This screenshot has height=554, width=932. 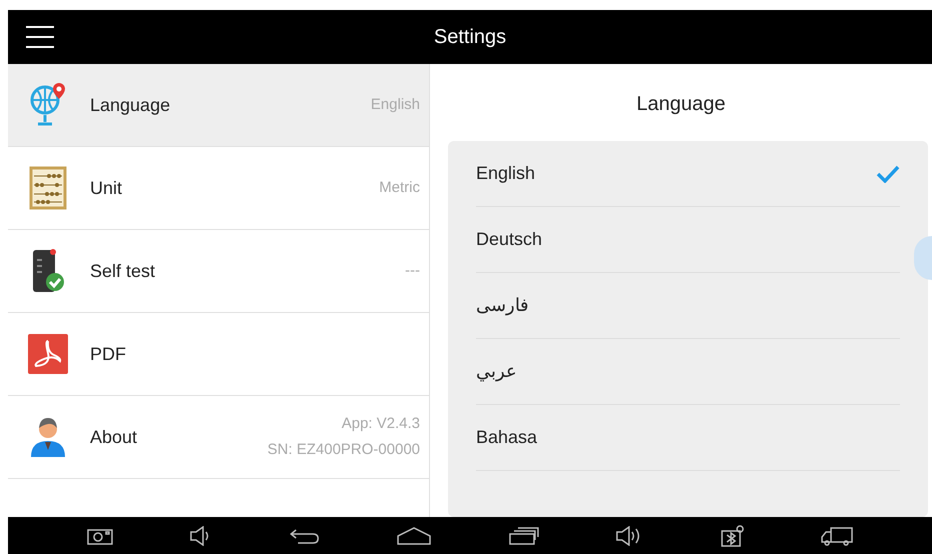 What do you see at coordinates (108, 354) in the screenshot?
I see `item-label: PDF` at bounding box center [108, 354].